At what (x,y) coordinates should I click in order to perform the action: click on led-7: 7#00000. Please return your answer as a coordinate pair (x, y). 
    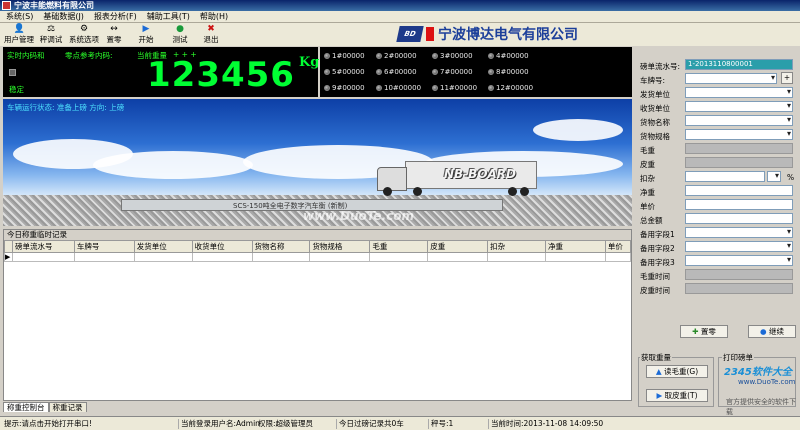
    Looking at the image, I should click on (452, 72).